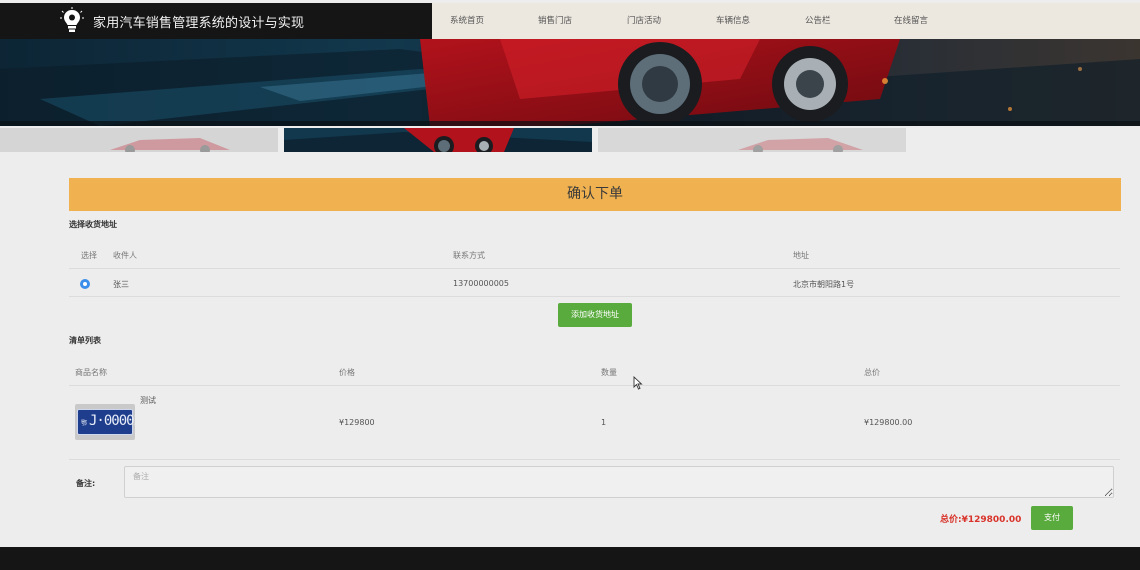 The width and height of the screenshot is (1140, 570). What do you see at coordinates (638, 383) in the screenshot?
I see `mouse-pointer-icon` at bounding box center [638, 383].